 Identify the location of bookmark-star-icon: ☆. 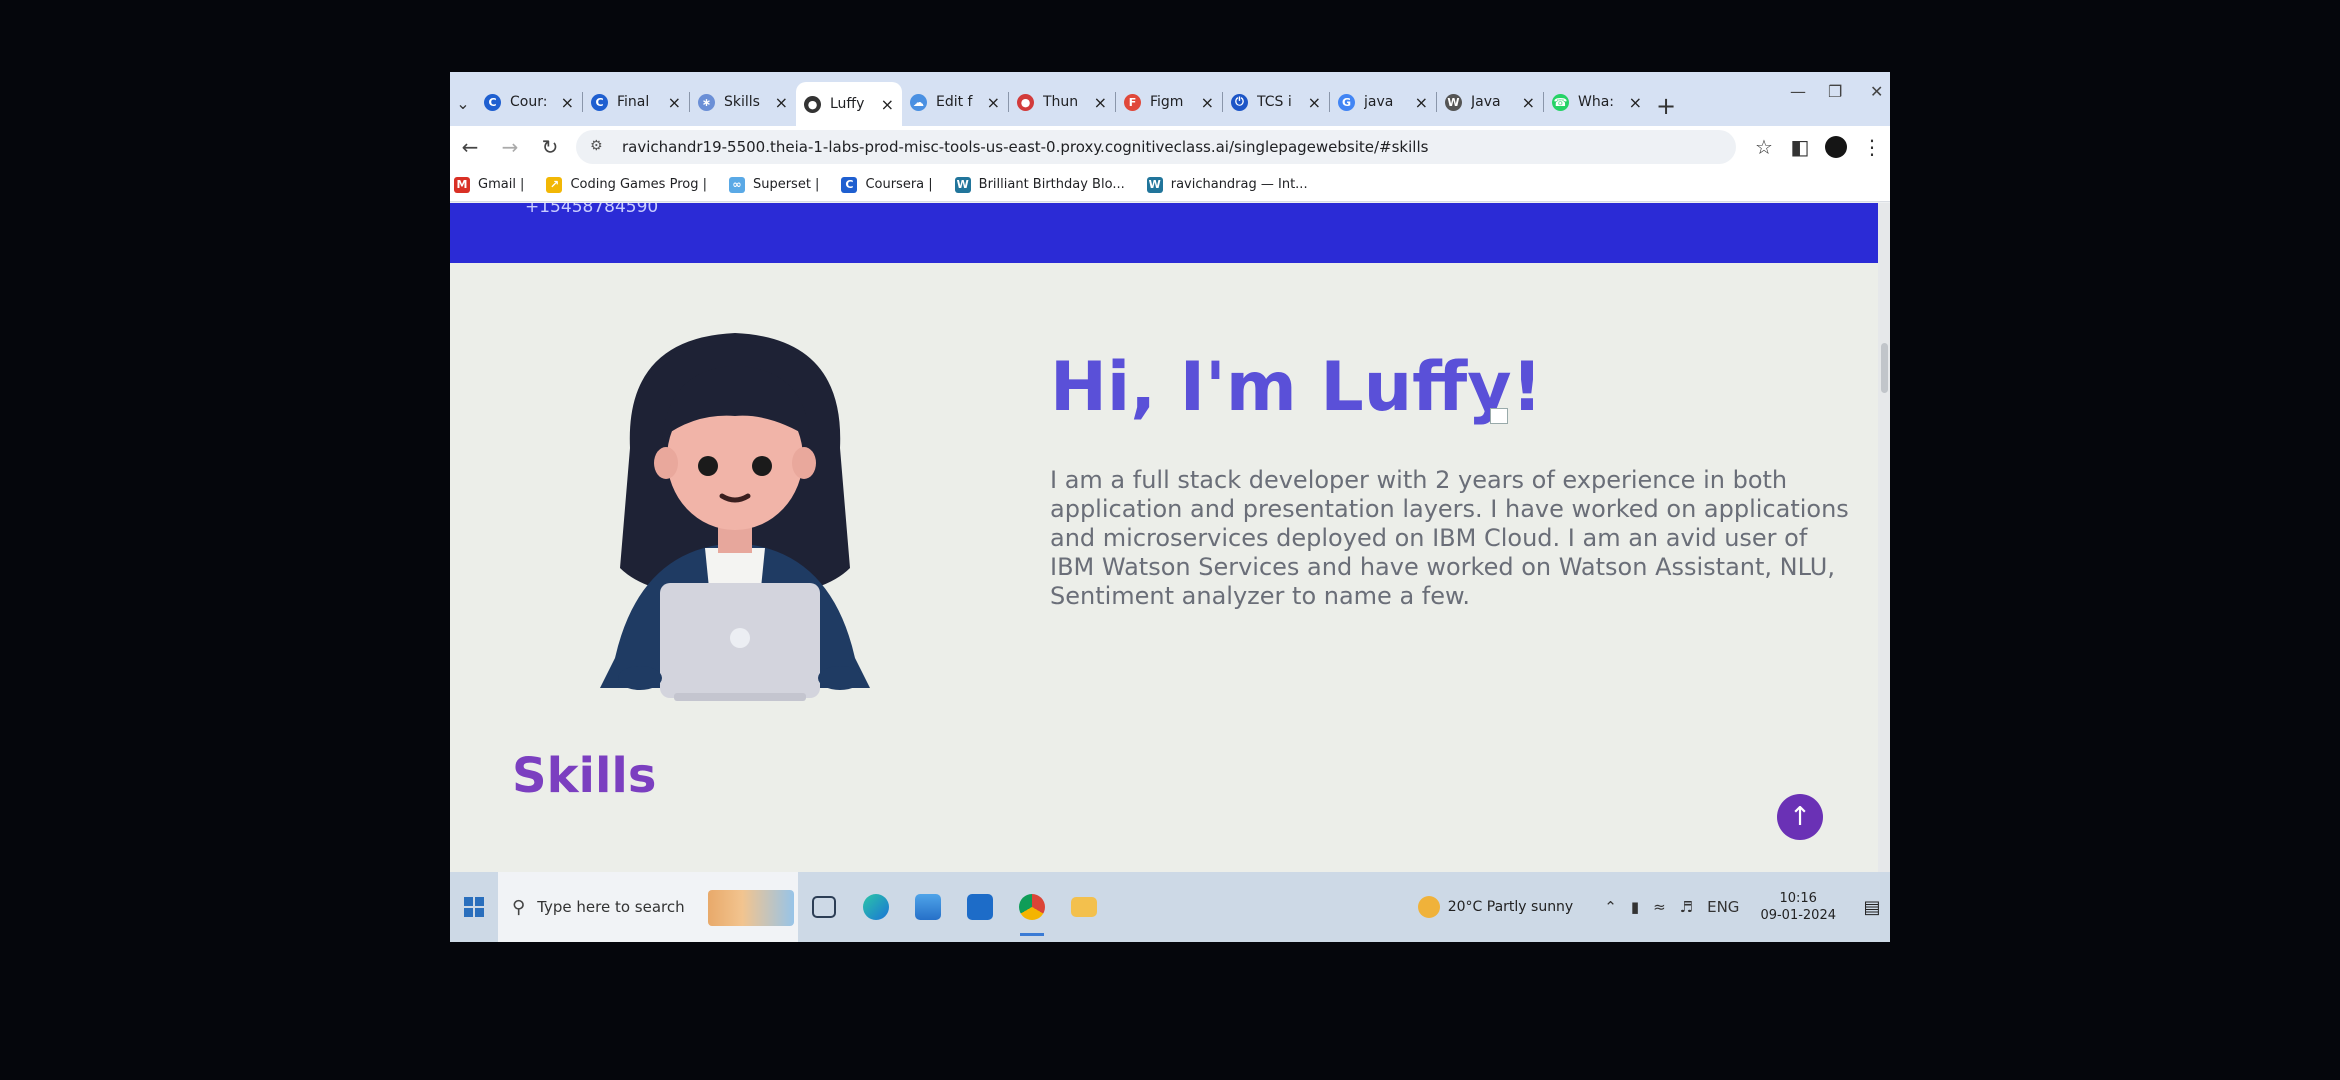
(1764, 147).